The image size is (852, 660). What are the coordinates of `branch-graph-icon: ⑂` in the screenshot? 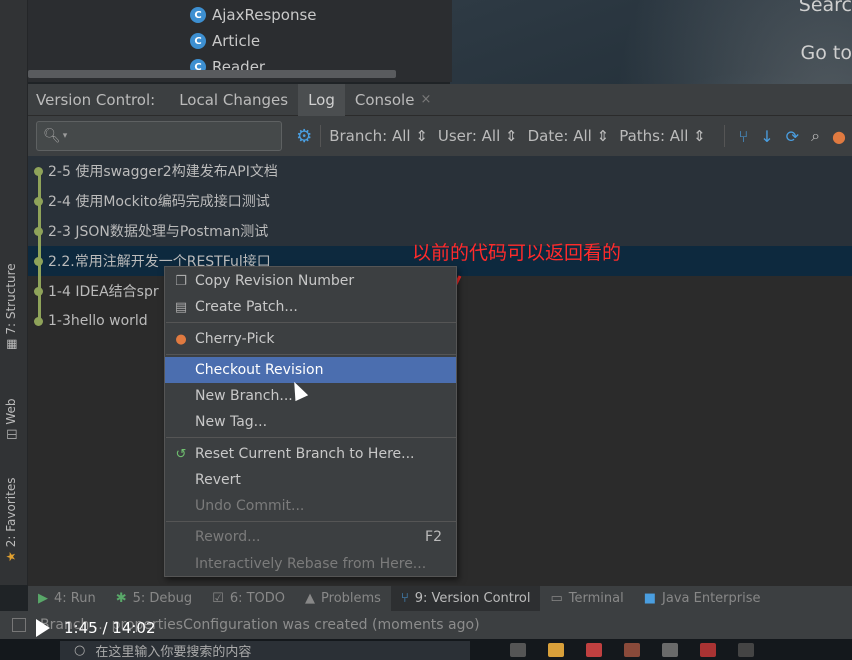 It's located at (744, 136).